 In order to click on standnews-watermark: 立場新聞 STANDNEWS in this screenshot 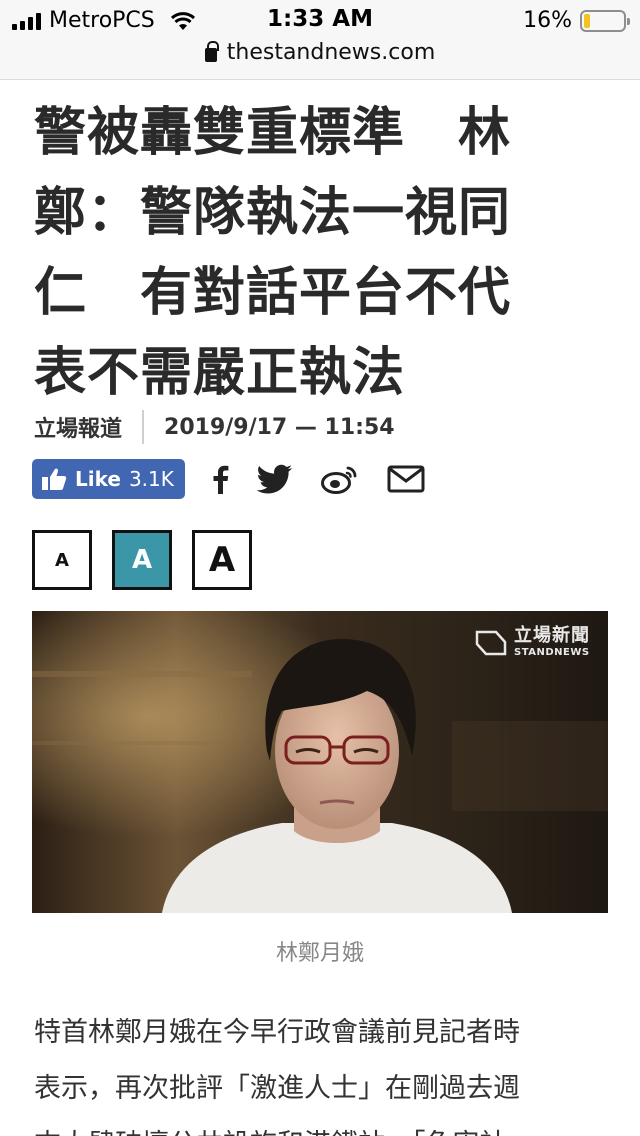, I will do `click(532, 642)`.